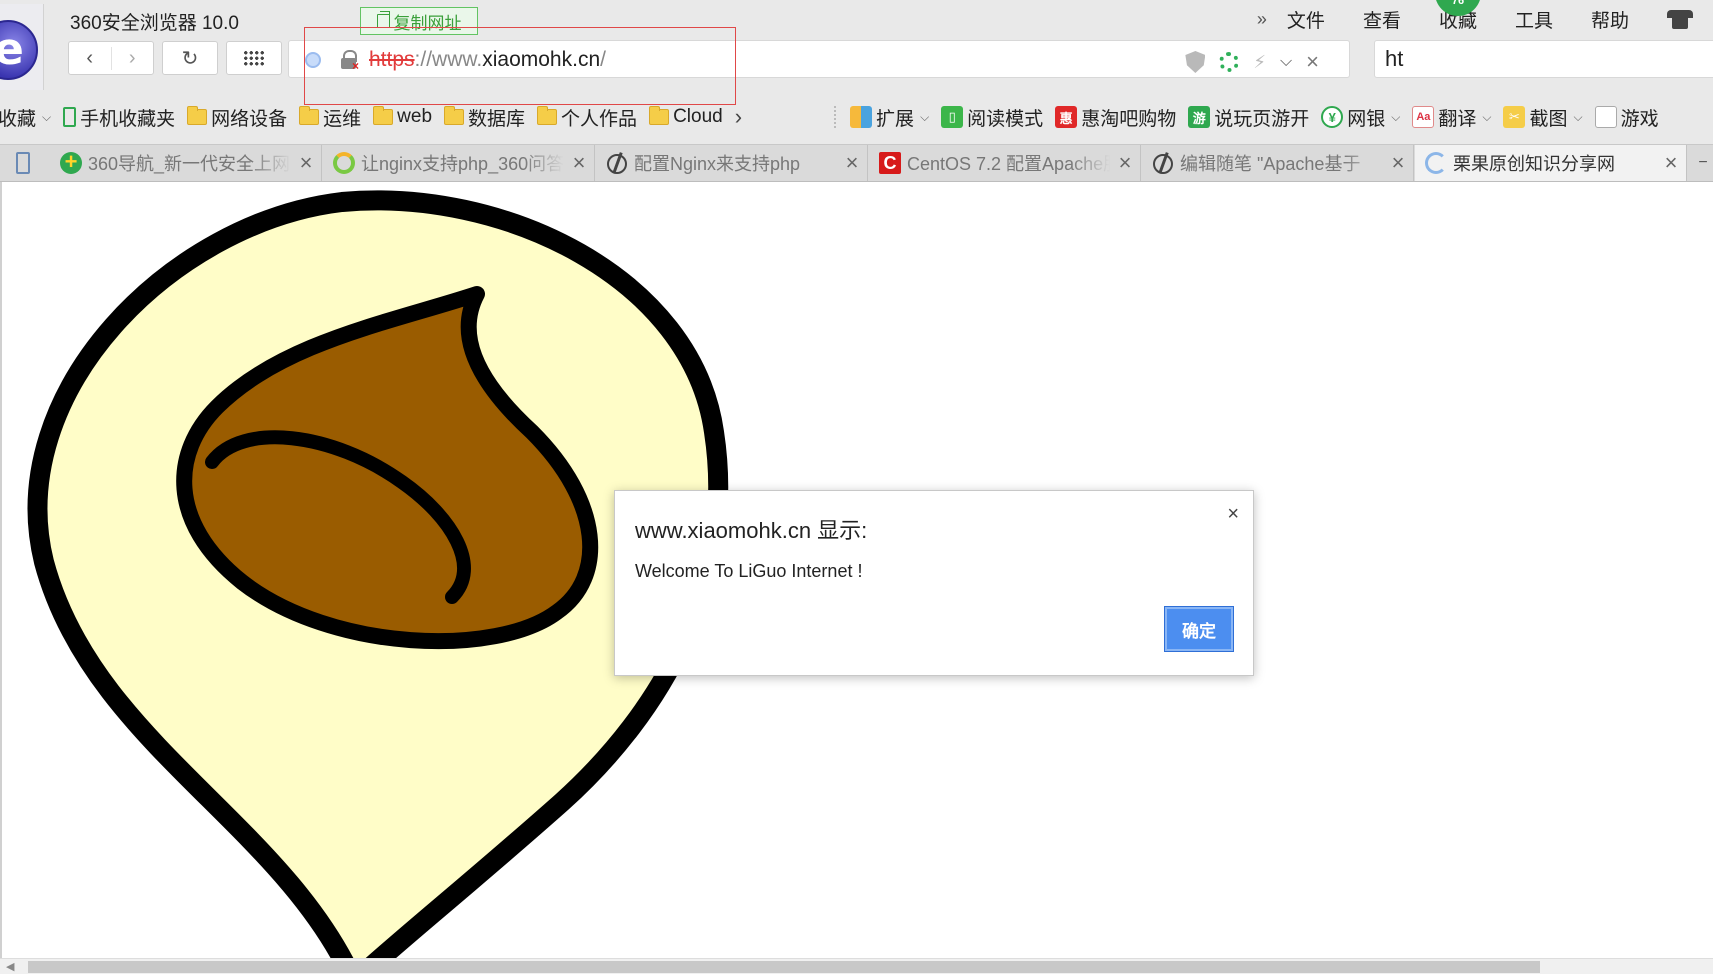 Image resolution: width=1713 pixels, height=974 pixels. I want to click on site-info-icon, so click(313, 60).